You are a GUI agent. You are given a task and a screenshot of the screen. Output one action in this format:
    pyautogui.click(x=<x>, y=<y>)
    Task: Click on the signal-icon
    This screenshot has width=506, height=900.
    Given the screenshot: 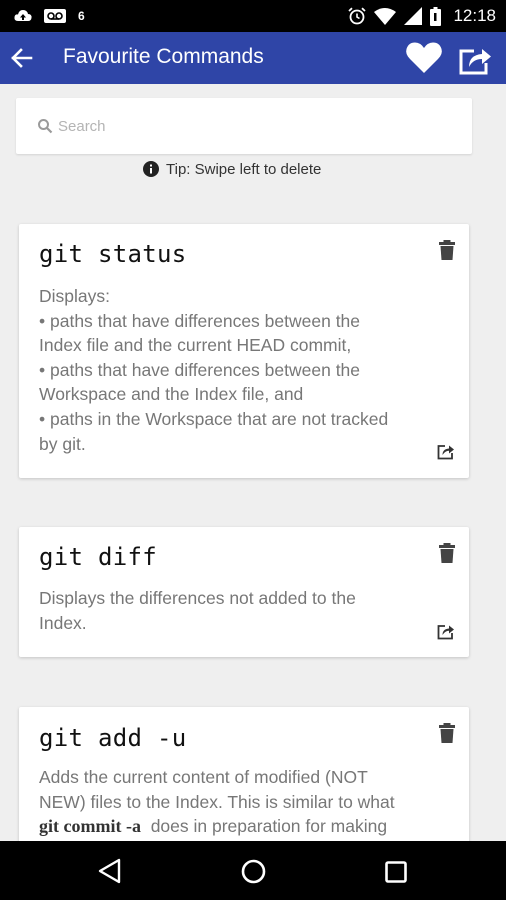 What is the action you would take?
    pyautogui.click(x=413, y=16)
    